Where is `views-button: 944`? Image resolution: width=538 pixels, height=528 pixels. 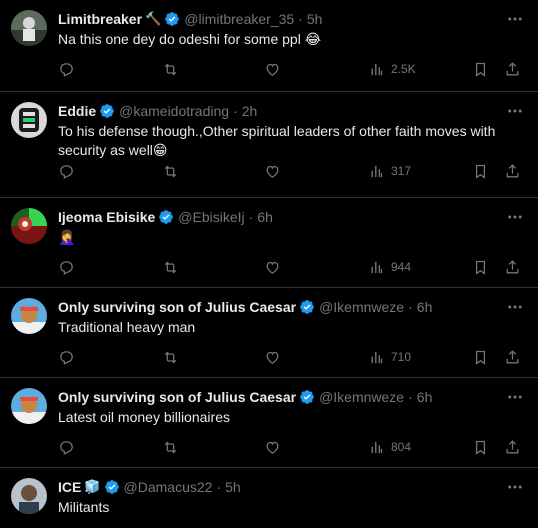 views-button: 944 is located at coordinates (389, 267).